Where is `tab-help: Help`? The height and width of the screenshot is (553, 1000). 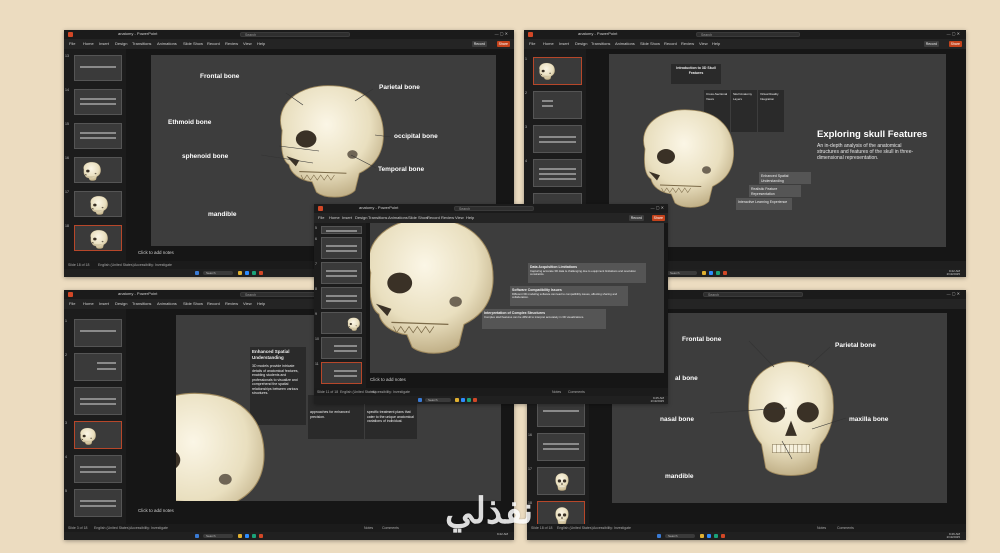 tab-help: Help is located at coordinates (261, 303).